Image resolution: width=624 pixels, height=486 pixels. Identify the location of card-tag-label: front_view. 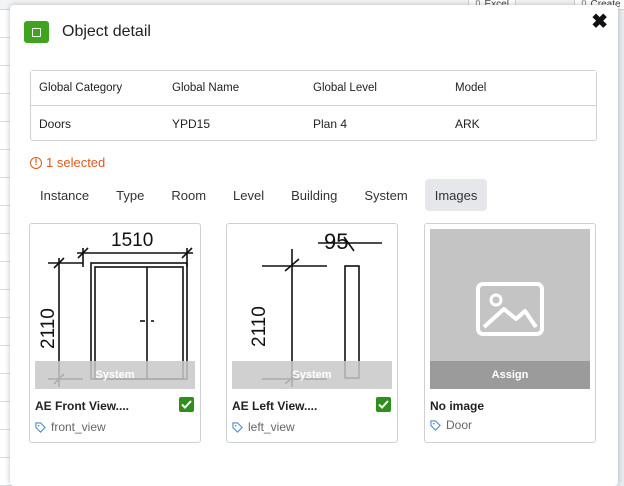
(78, 427).